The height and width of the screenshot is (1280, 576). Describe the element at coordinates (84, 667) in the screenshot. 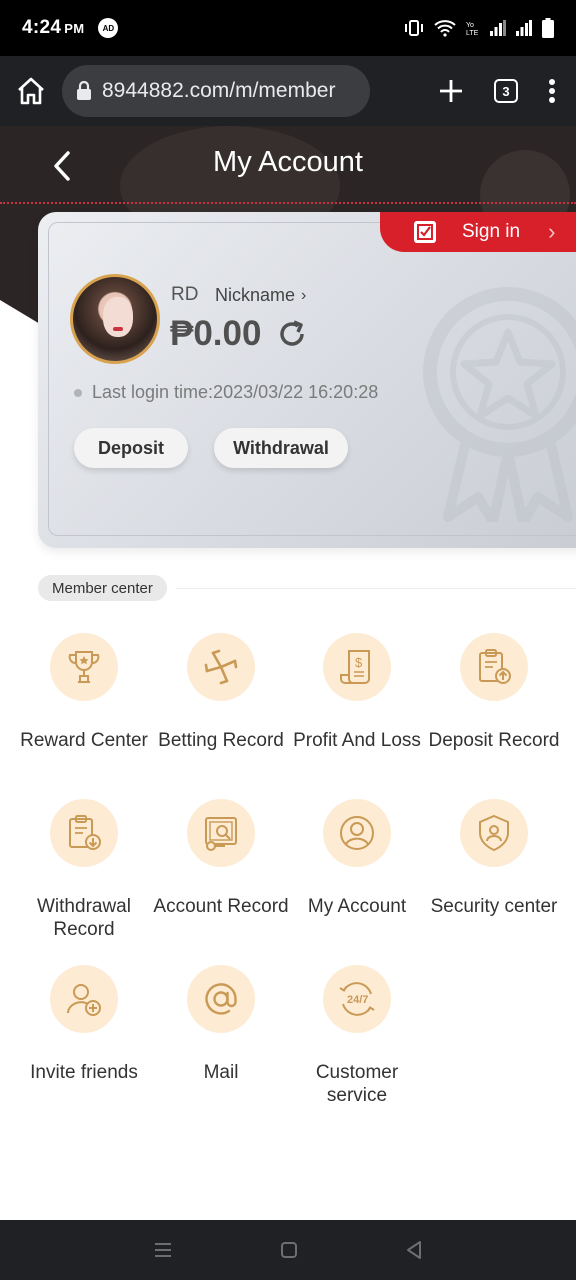

I see `trophy-icon` at that location.